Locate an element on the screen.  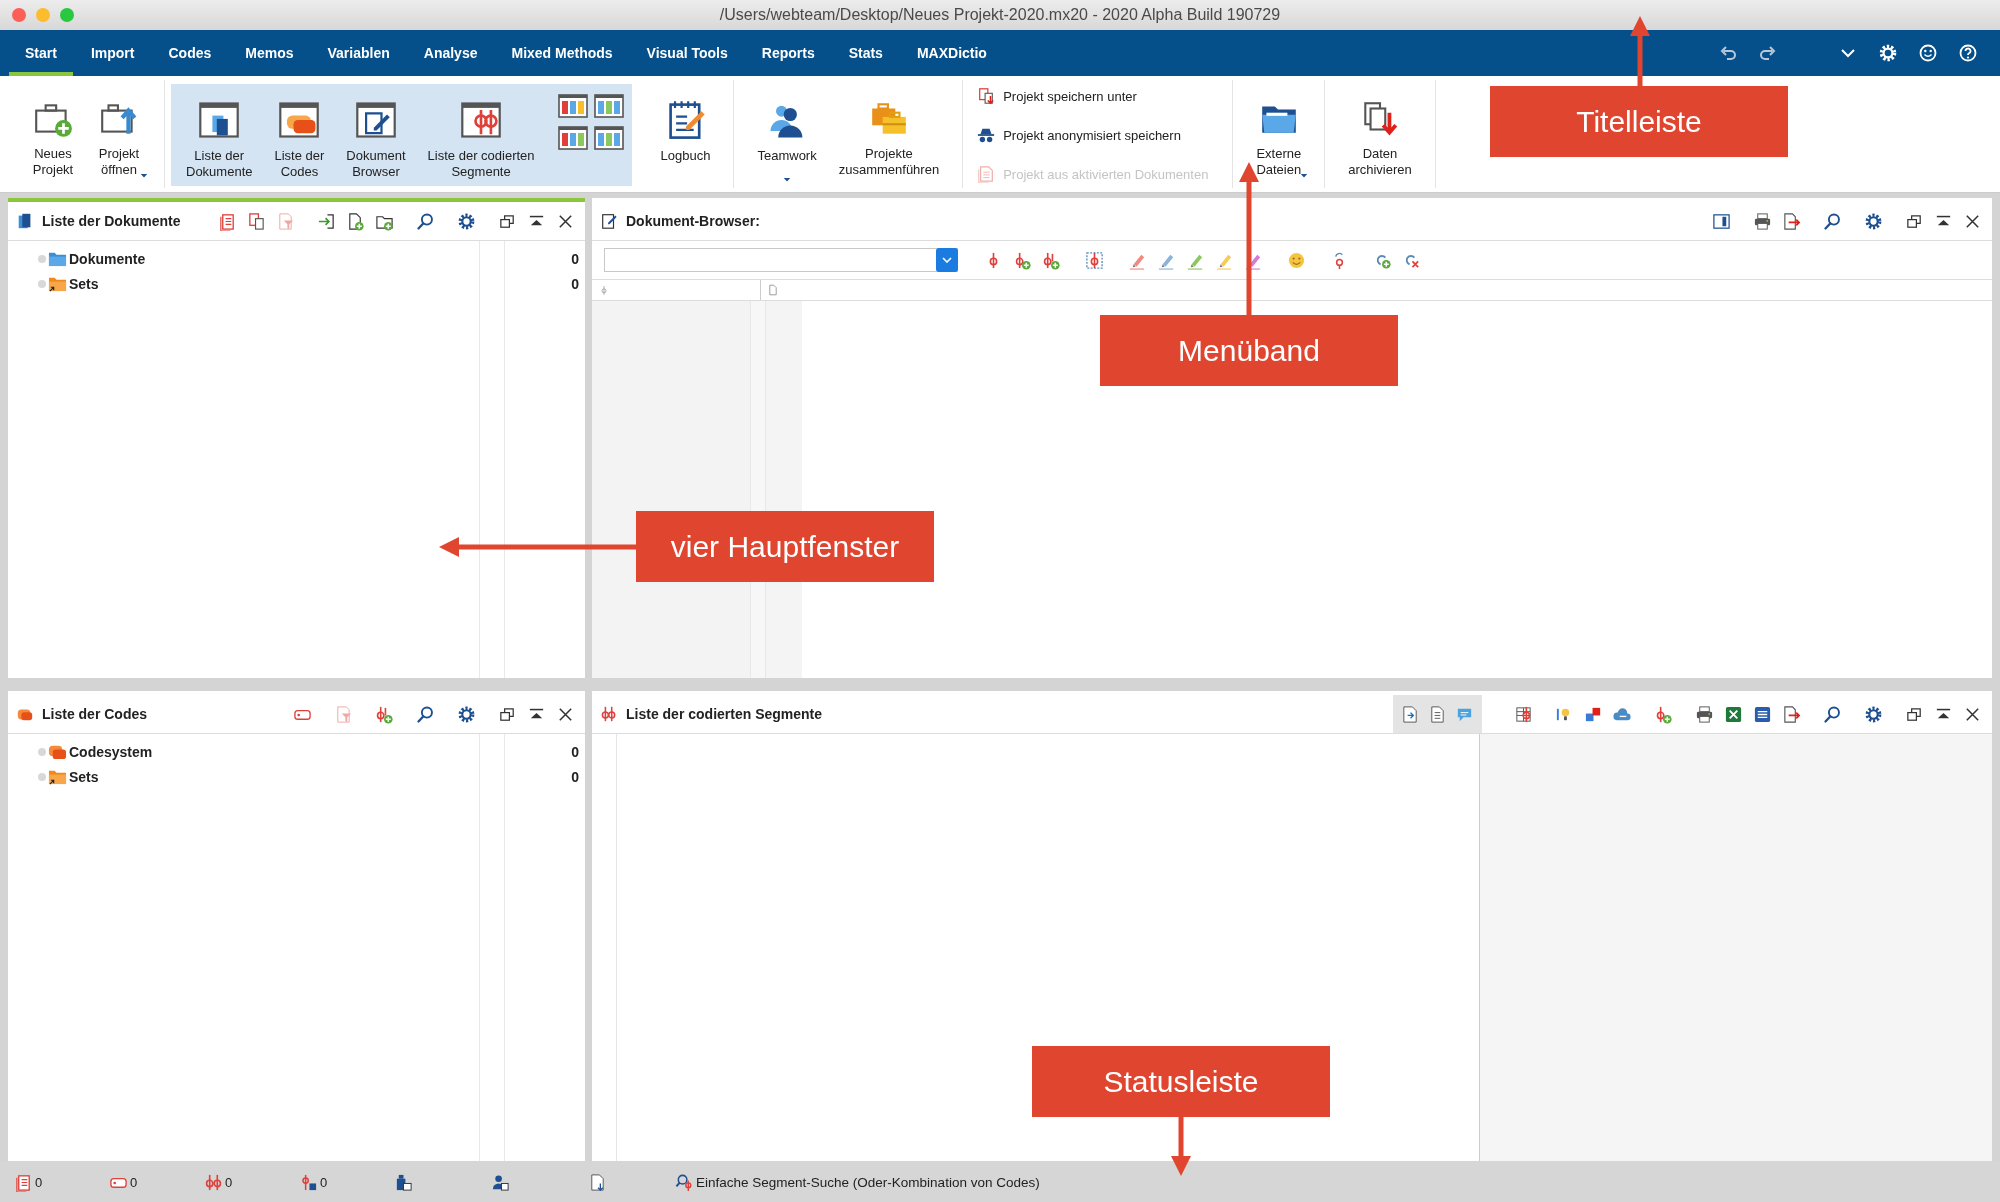
redo-icon is located at coordinates (1768, 53).